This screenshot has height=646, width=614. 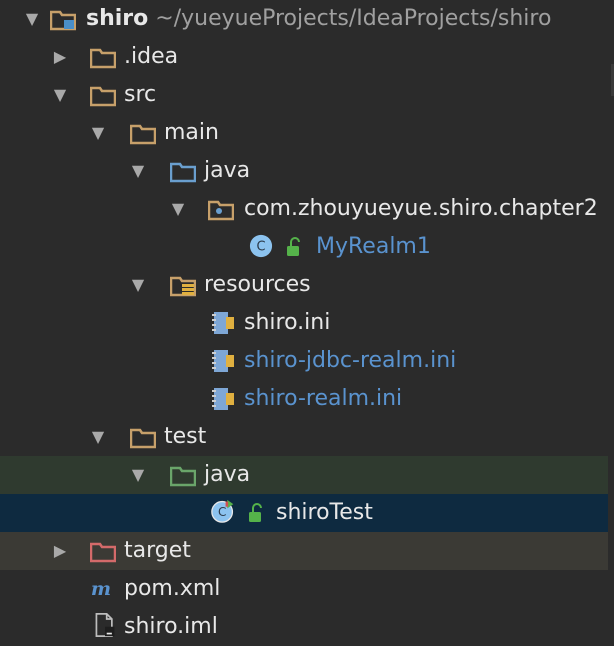 I want to click on tree-row-idea: ▶ .idea, so click(x=307, y=57).